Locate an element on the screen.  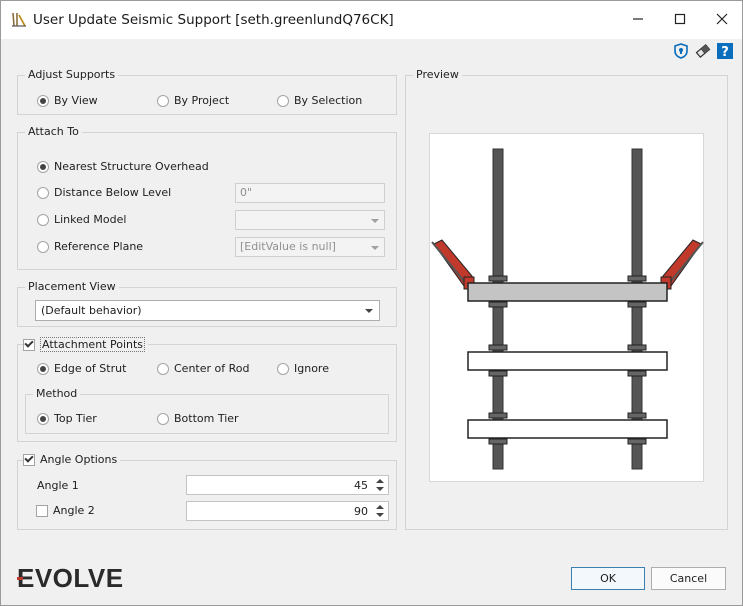
radio-label: Distance Below Level is located at coordinates (113, 192).